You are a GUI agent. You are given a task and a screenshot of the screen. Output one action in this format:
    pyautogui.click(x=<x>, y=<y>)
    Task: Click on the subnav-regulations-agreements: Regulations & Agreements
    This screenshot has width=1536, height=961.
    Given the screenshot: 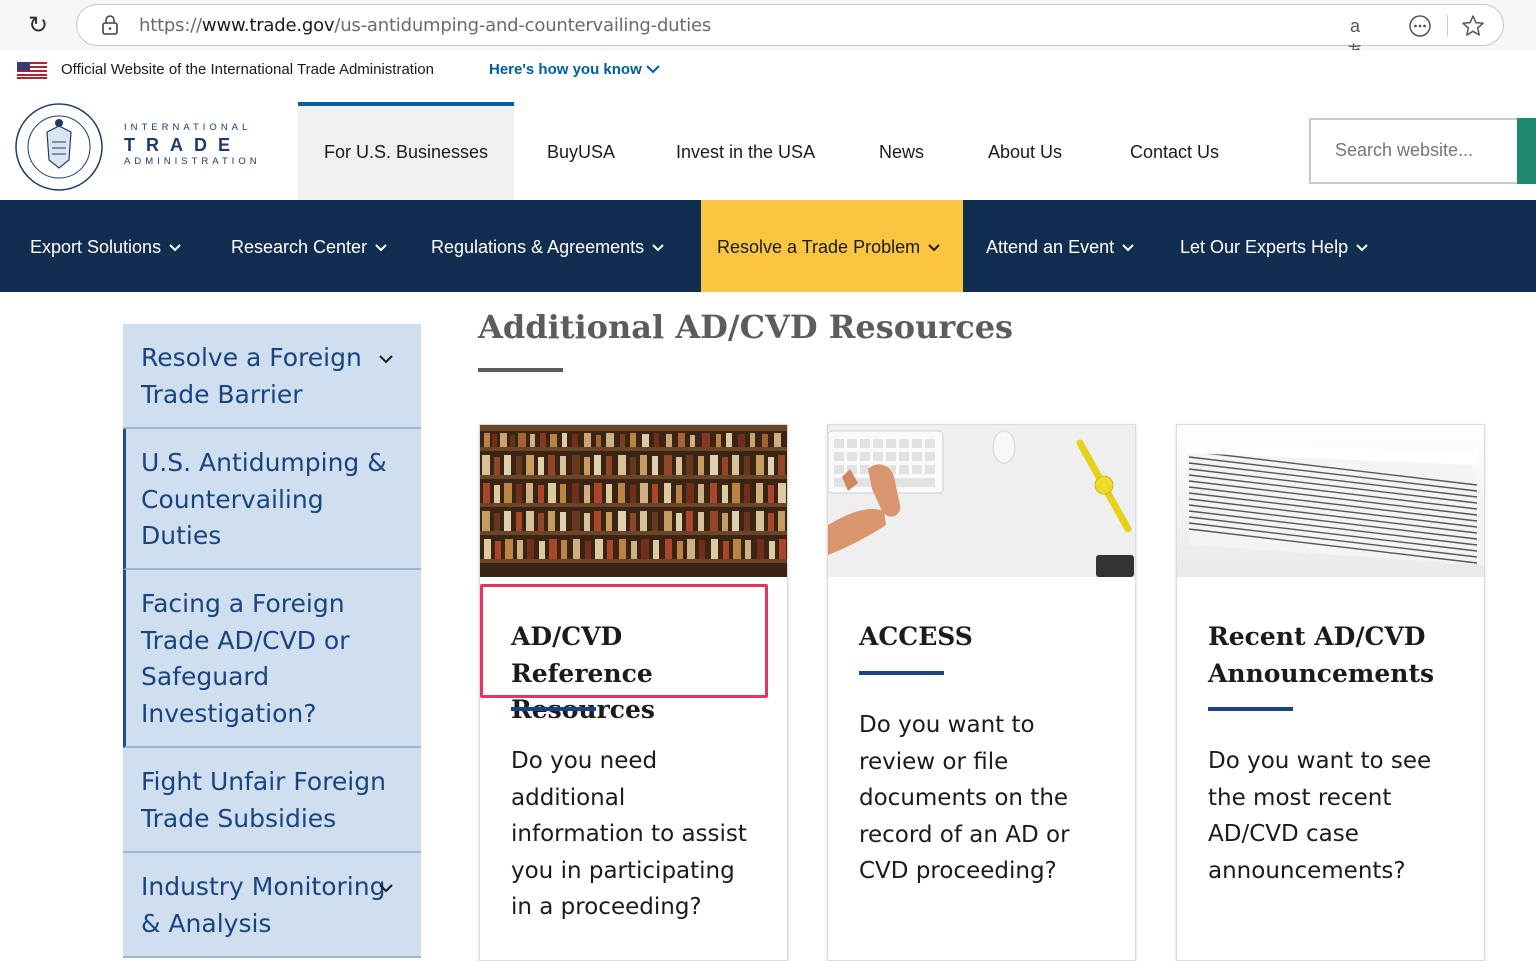 What is the action you would take?
    pyautogui.click(x=547, y=247)
    